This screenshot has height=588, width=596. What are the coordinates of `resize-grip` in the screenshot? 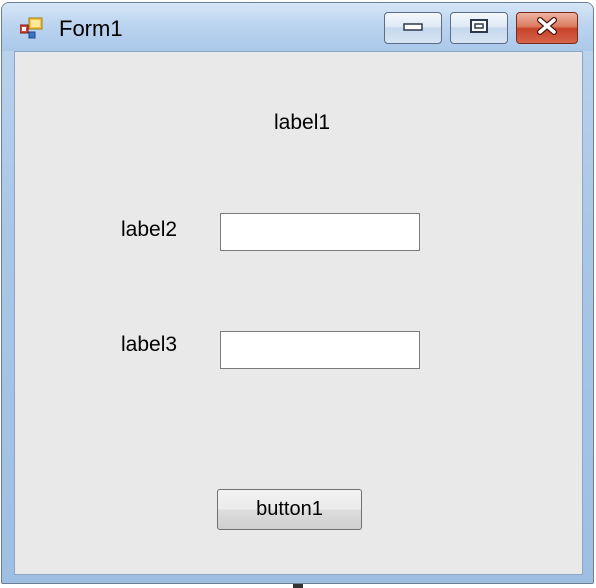 It's located at (298, 586).